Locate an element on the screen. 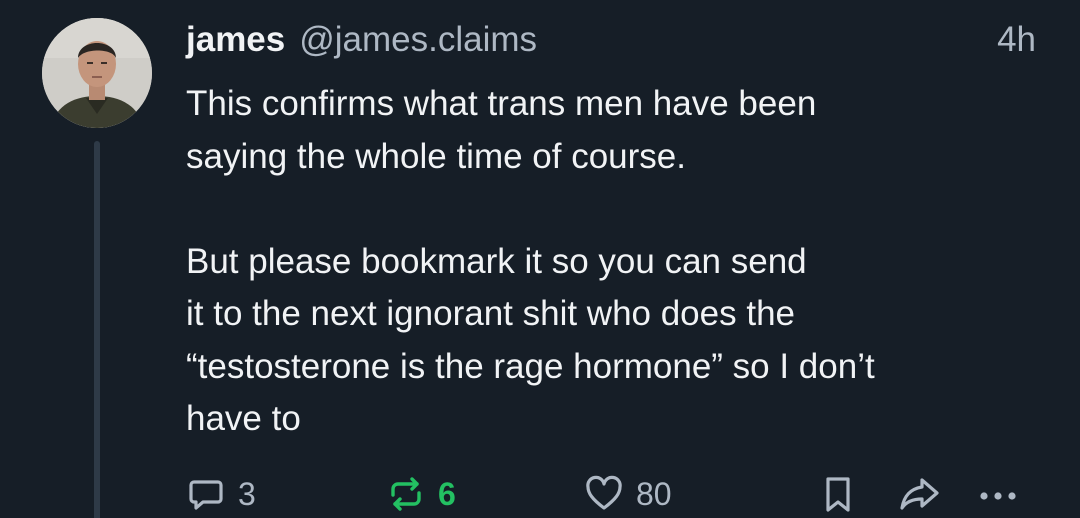 This screenshot has height=518, width=1080. like-count: 80 is located at coordinates (654, 493).